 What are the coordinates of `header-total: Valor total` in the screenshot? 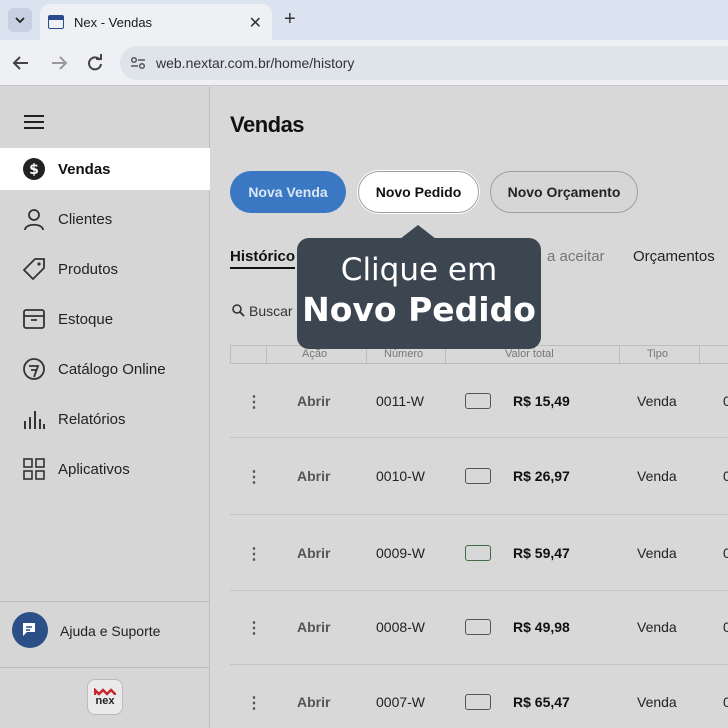 It's located at (529, 354).